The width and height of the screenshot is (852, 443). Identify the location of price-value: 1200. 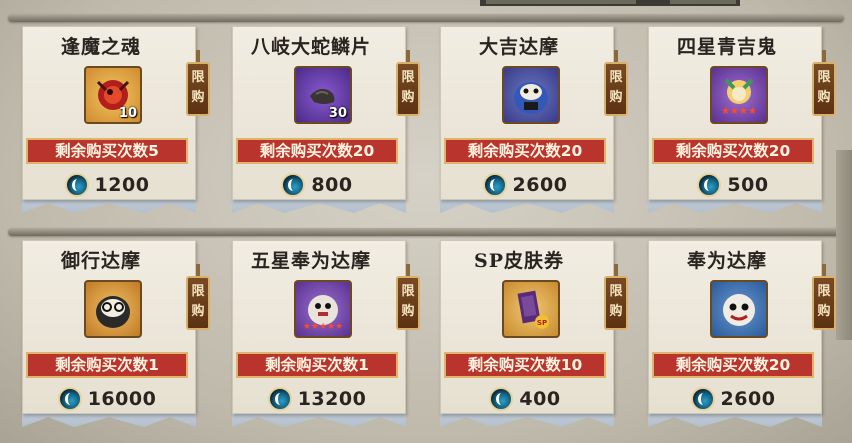
(122, 185).